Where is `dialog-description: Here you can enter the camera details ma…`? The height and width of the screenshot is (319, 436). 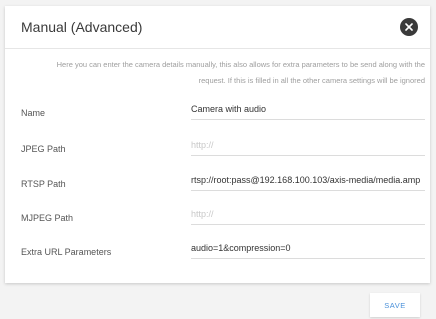
dialog-description: Here you can enter the camera details ma… is located at coordinates (219, 73).